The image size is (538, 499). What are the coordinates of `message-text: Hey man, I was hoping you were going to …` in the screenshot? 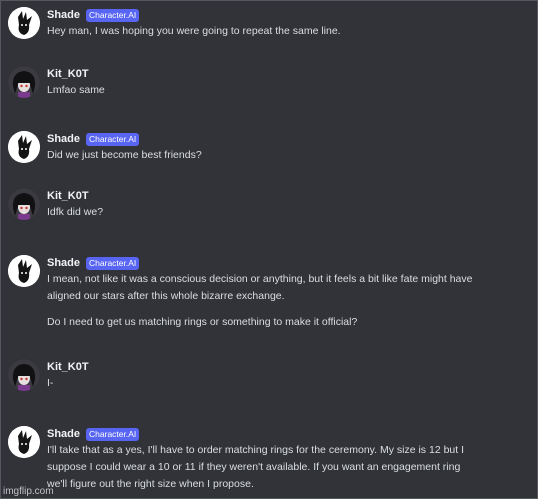 It's located at (194, 31).